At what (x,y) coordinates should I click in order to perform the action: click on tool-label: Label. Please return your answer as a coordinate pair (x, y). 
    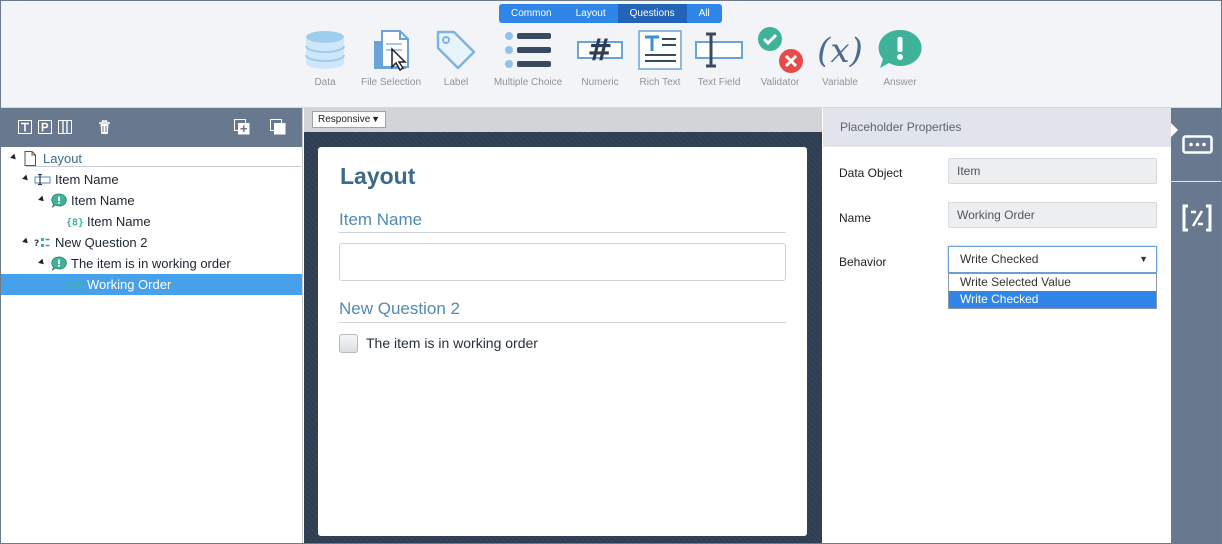
    Looking at the image, I should click on (456, 56).